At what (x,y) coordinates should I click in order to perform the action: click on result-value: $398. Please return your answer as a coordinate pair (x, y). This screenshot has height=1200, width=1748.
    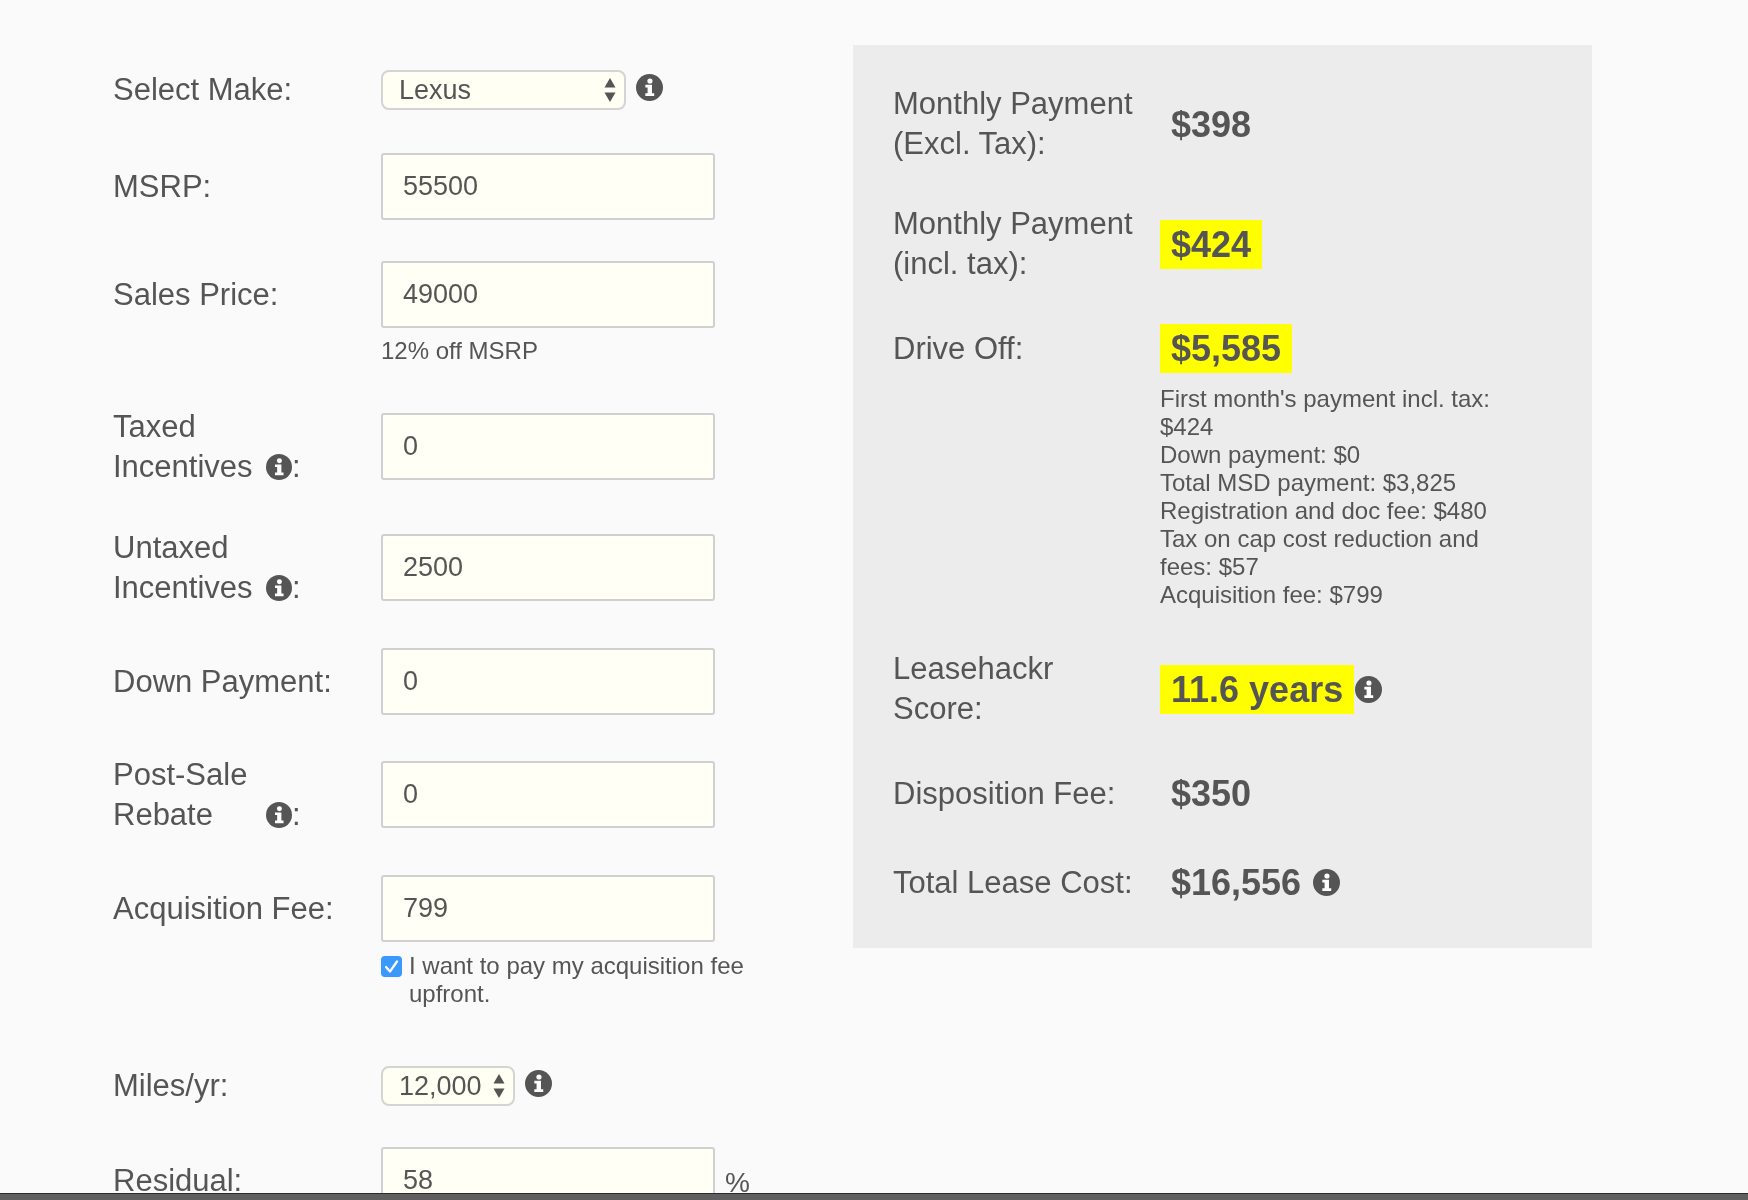
    Looking at the image, I should click on (1211, 124).